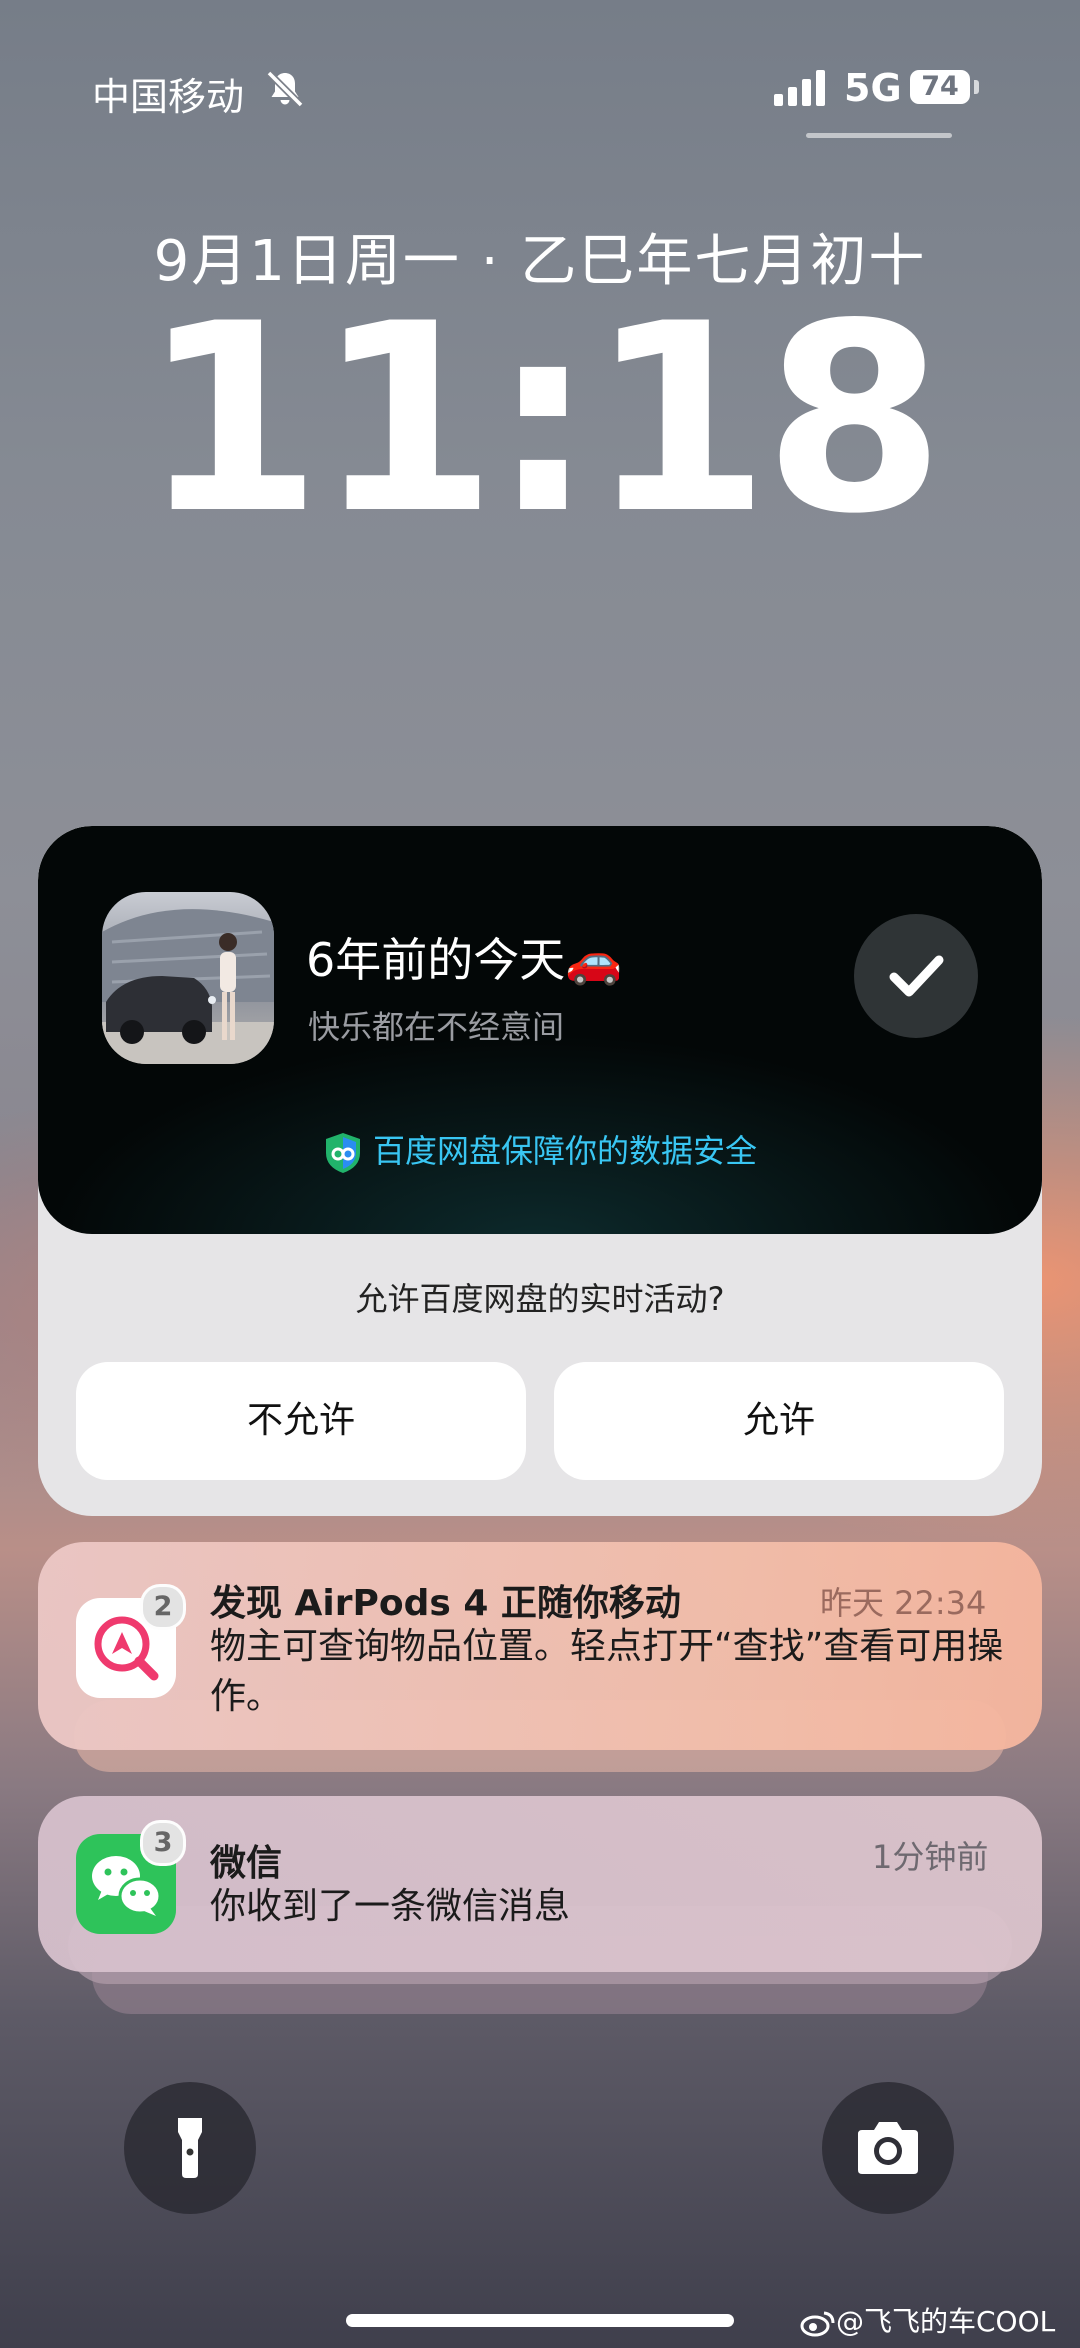 Image resolution: width=1080 pixels, height=2348 pixels. What do you see at coordinates (540, 1299) in the screenshot?
I see `live-activity-prompt: 允许百度网盘的实时活动?` at bounding box center [540, 1299].